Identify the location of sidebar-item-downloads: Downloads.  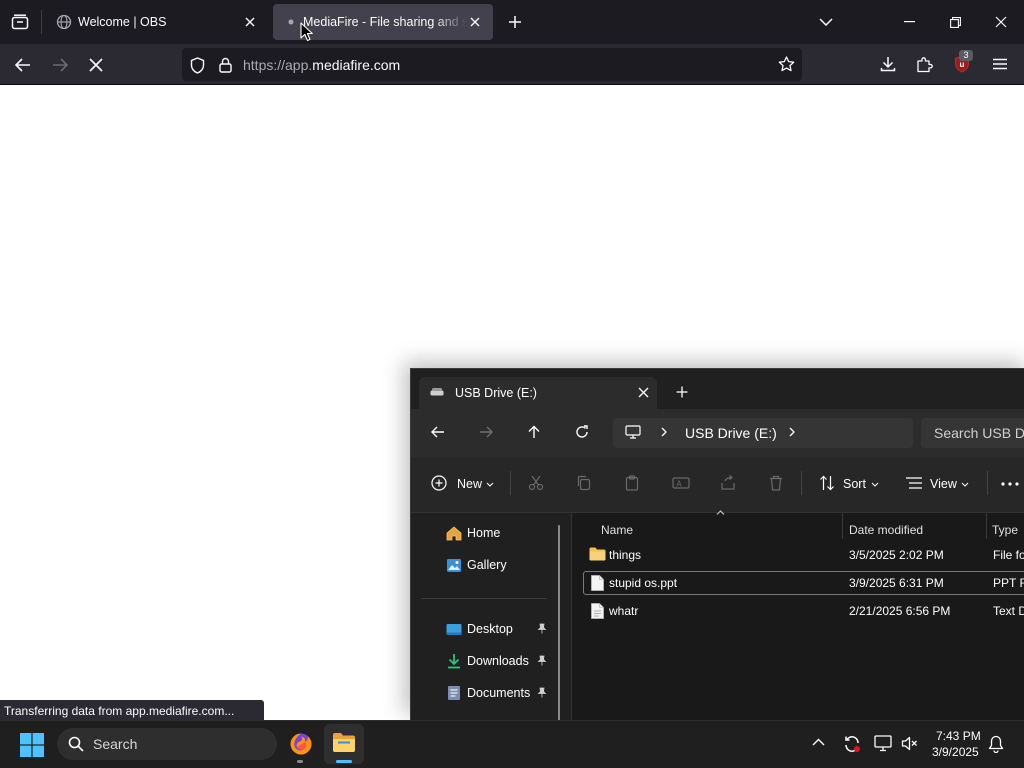
(487, 661).